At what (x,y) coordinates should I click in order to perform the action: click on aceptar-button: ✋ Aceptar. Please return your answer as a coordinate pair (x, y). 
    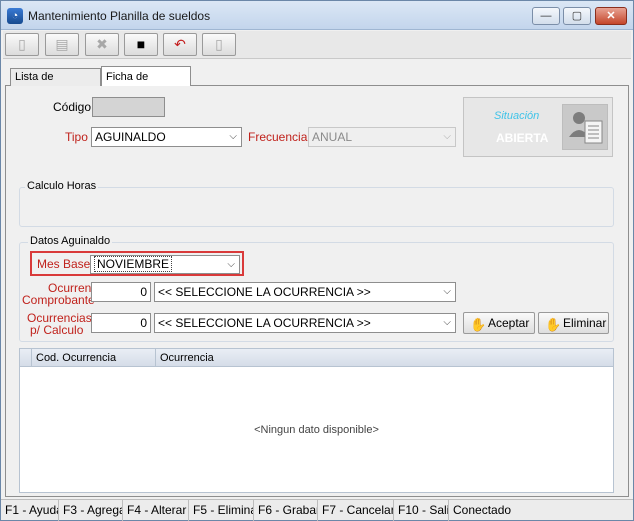
    Looking at the image, I should click on (499, 323).